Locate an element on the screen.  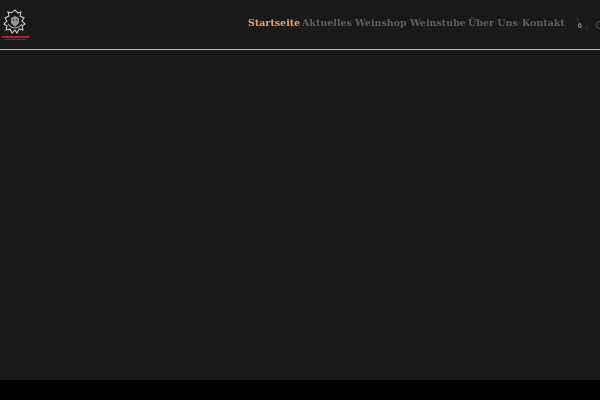
lion-crest-icon is located at coordinates (15, 24).